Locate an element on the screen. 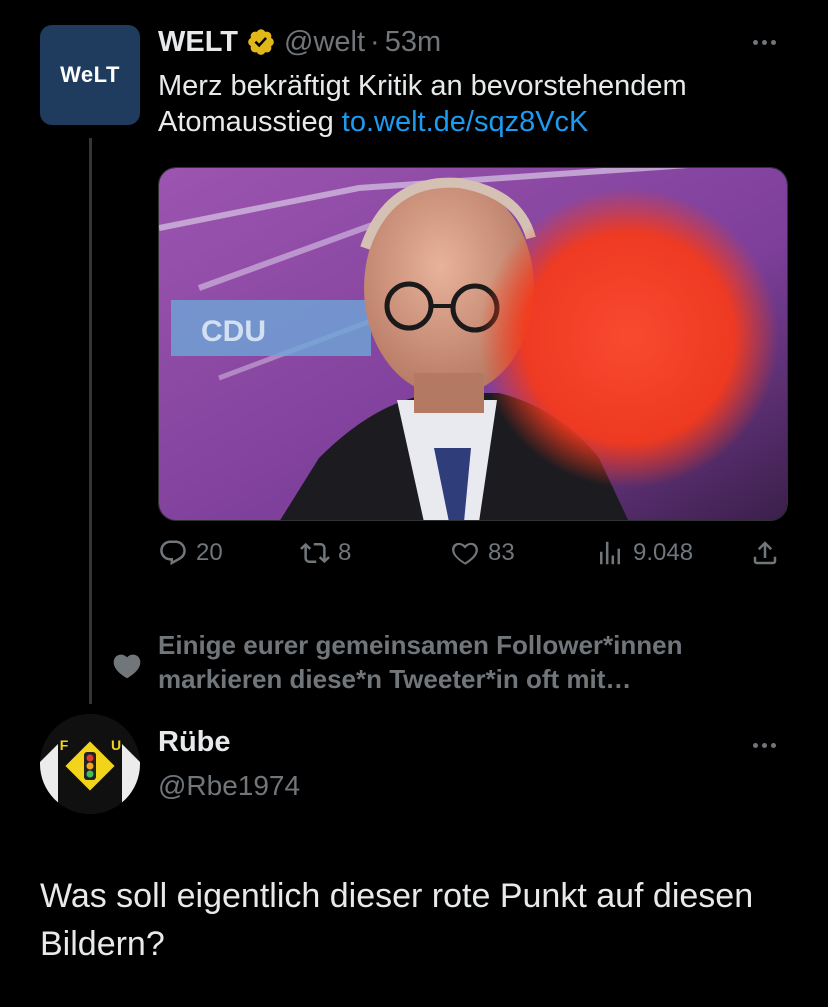 This screenshot has width=828, height=1007. avatar-letter-f: F is located at coordinates (64, 745).